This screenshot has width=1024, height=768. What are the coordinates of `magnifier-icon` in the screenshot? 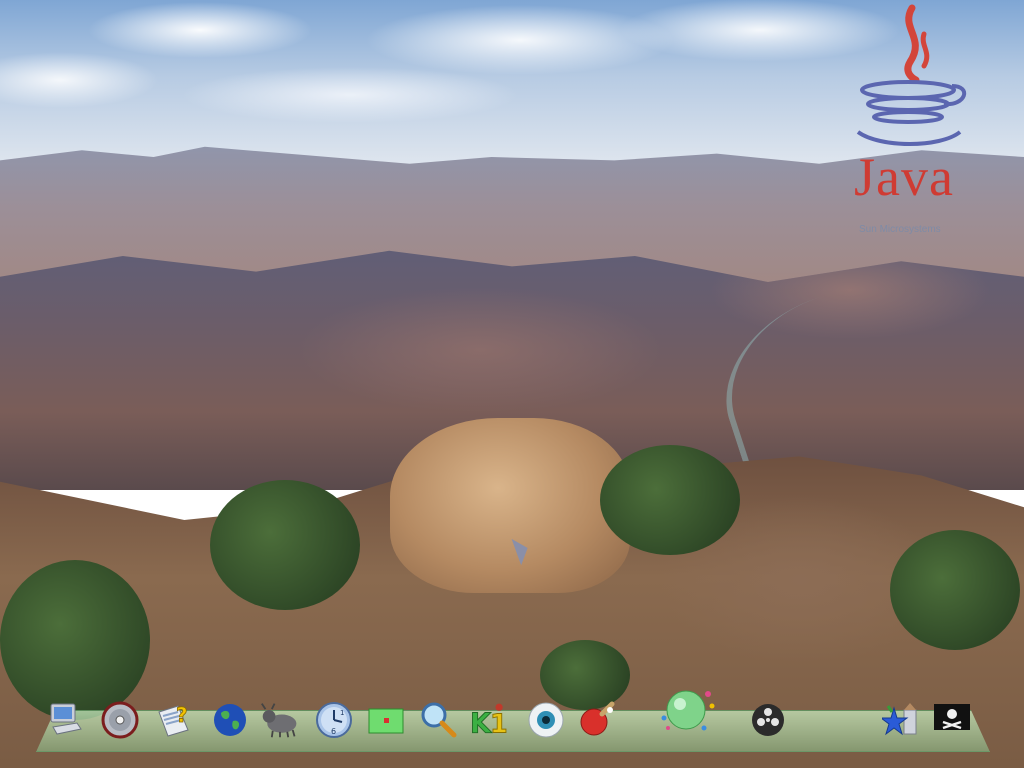 It's located at (438, 720).